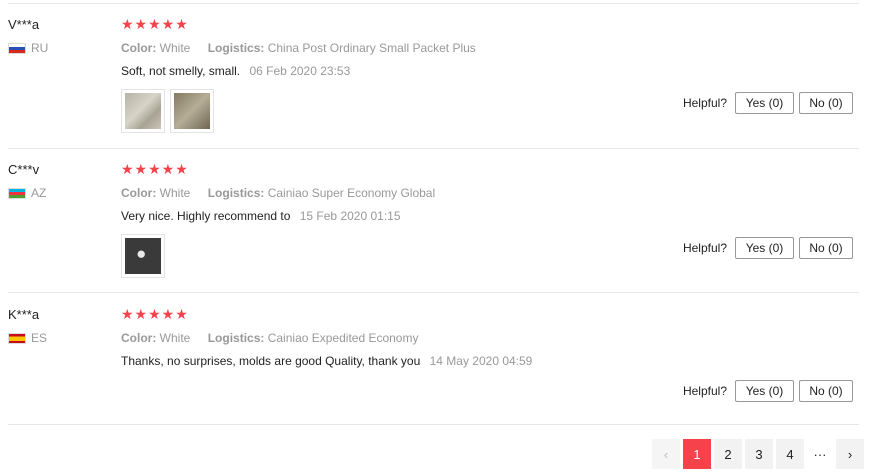 The width and height of the screenshot is (874, 475). Describe the element at coordinates (350, 216) in the screenshot. I see `review-date: 15 Feb 2020 01:15` at that location.